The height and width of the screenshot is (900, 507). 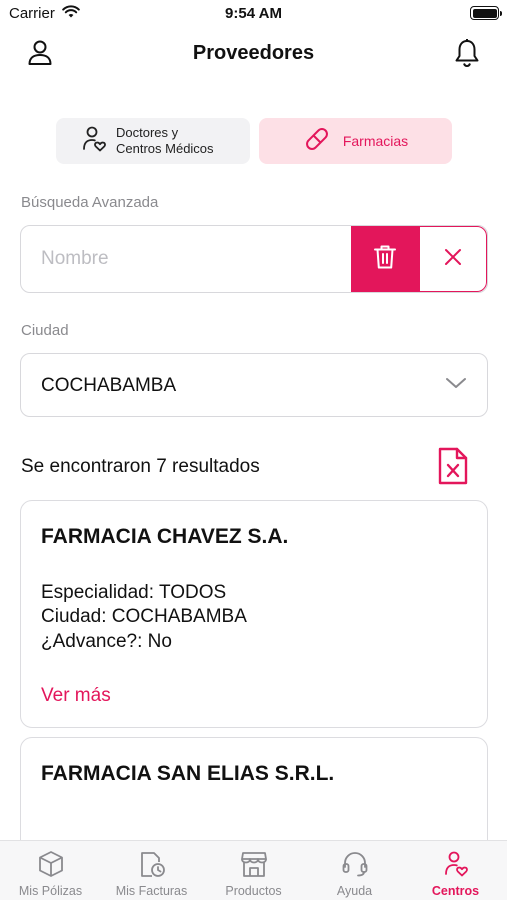 I want to click on store-icon, so click(x=253, y=864).